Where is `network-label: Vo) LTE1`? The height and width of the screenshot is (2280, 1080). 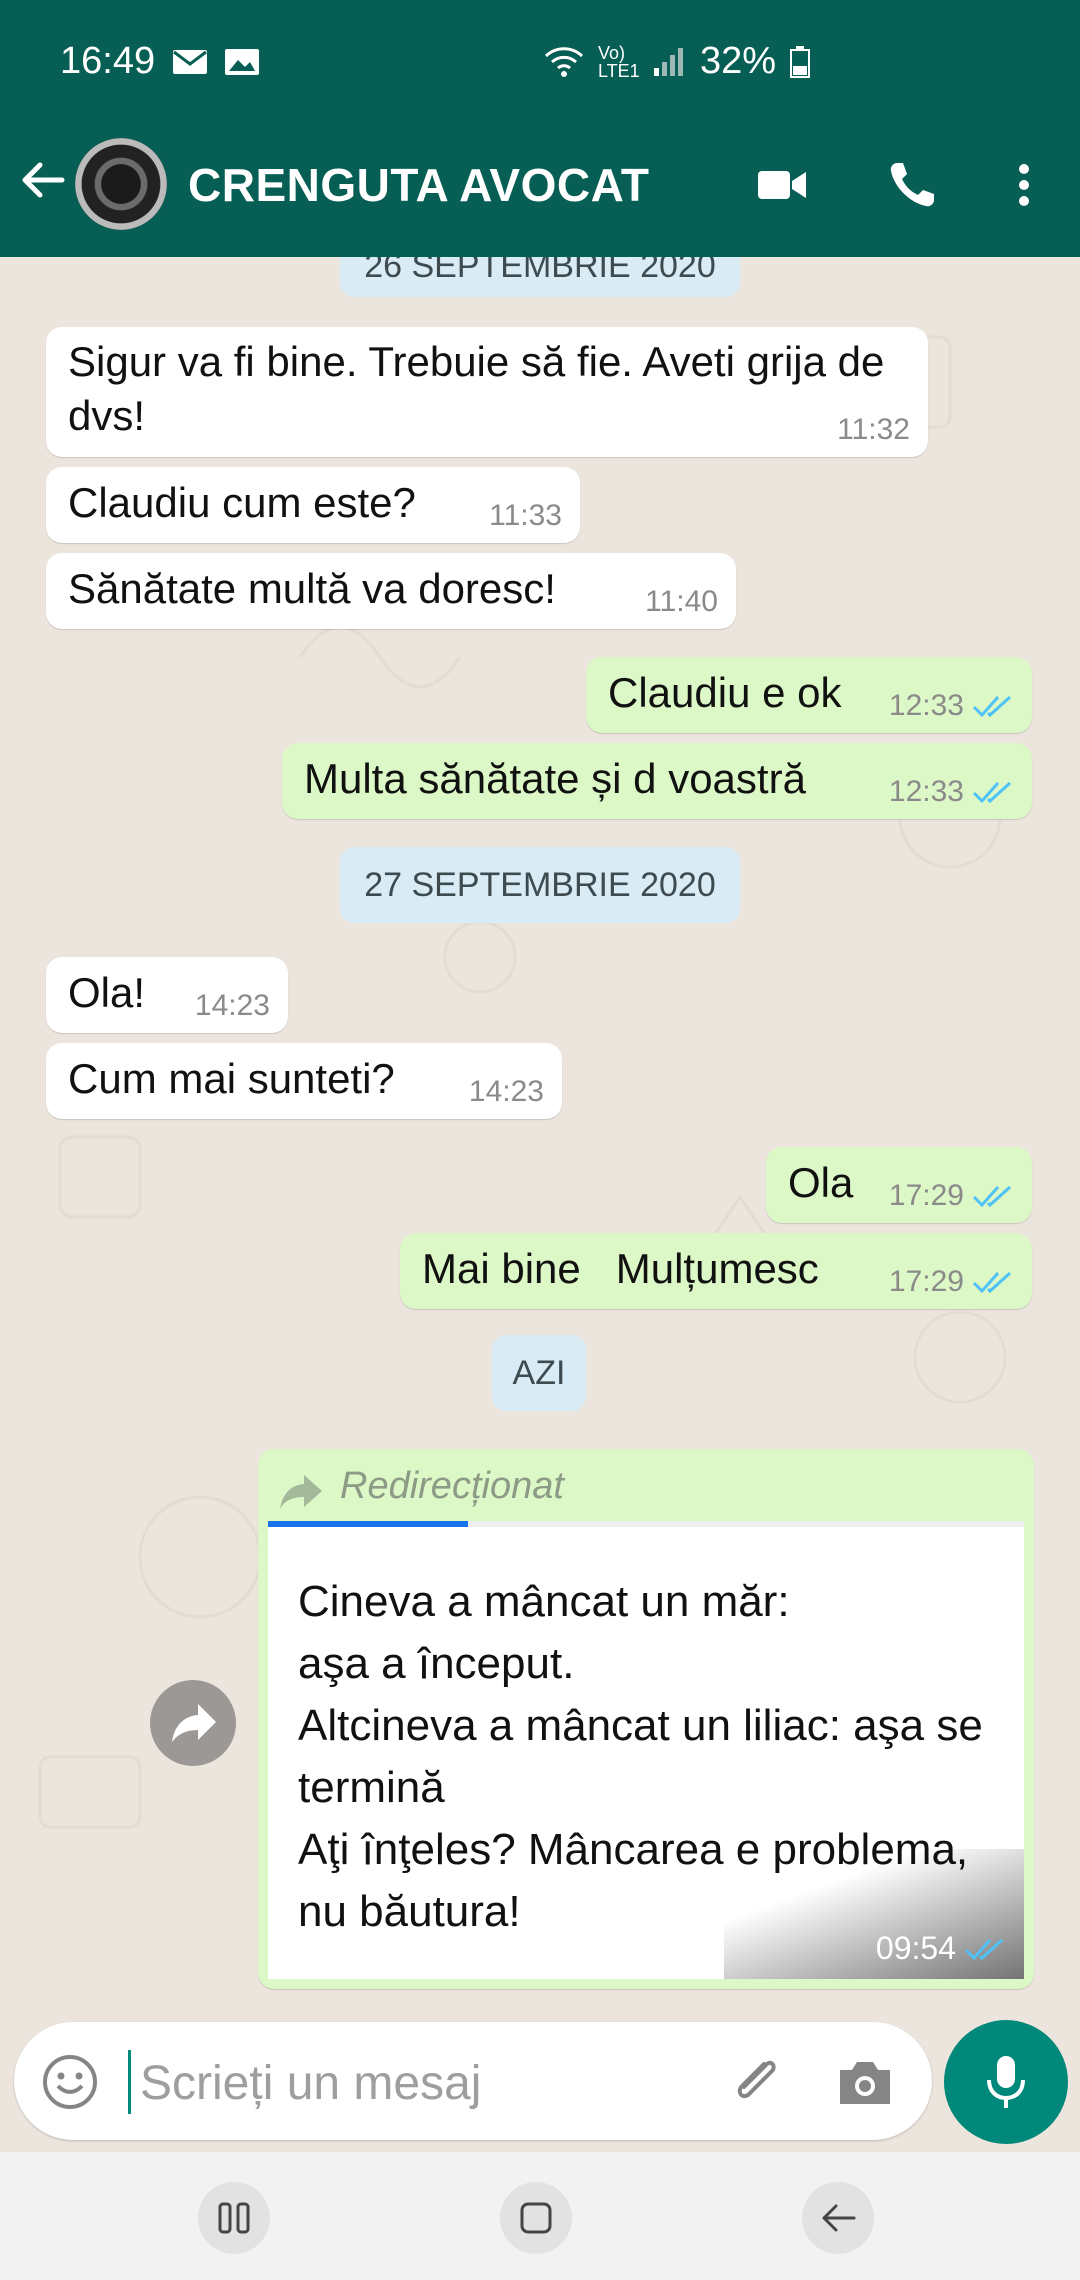 network-label: Vo) LTE1 is located at coordinates (618, 61).